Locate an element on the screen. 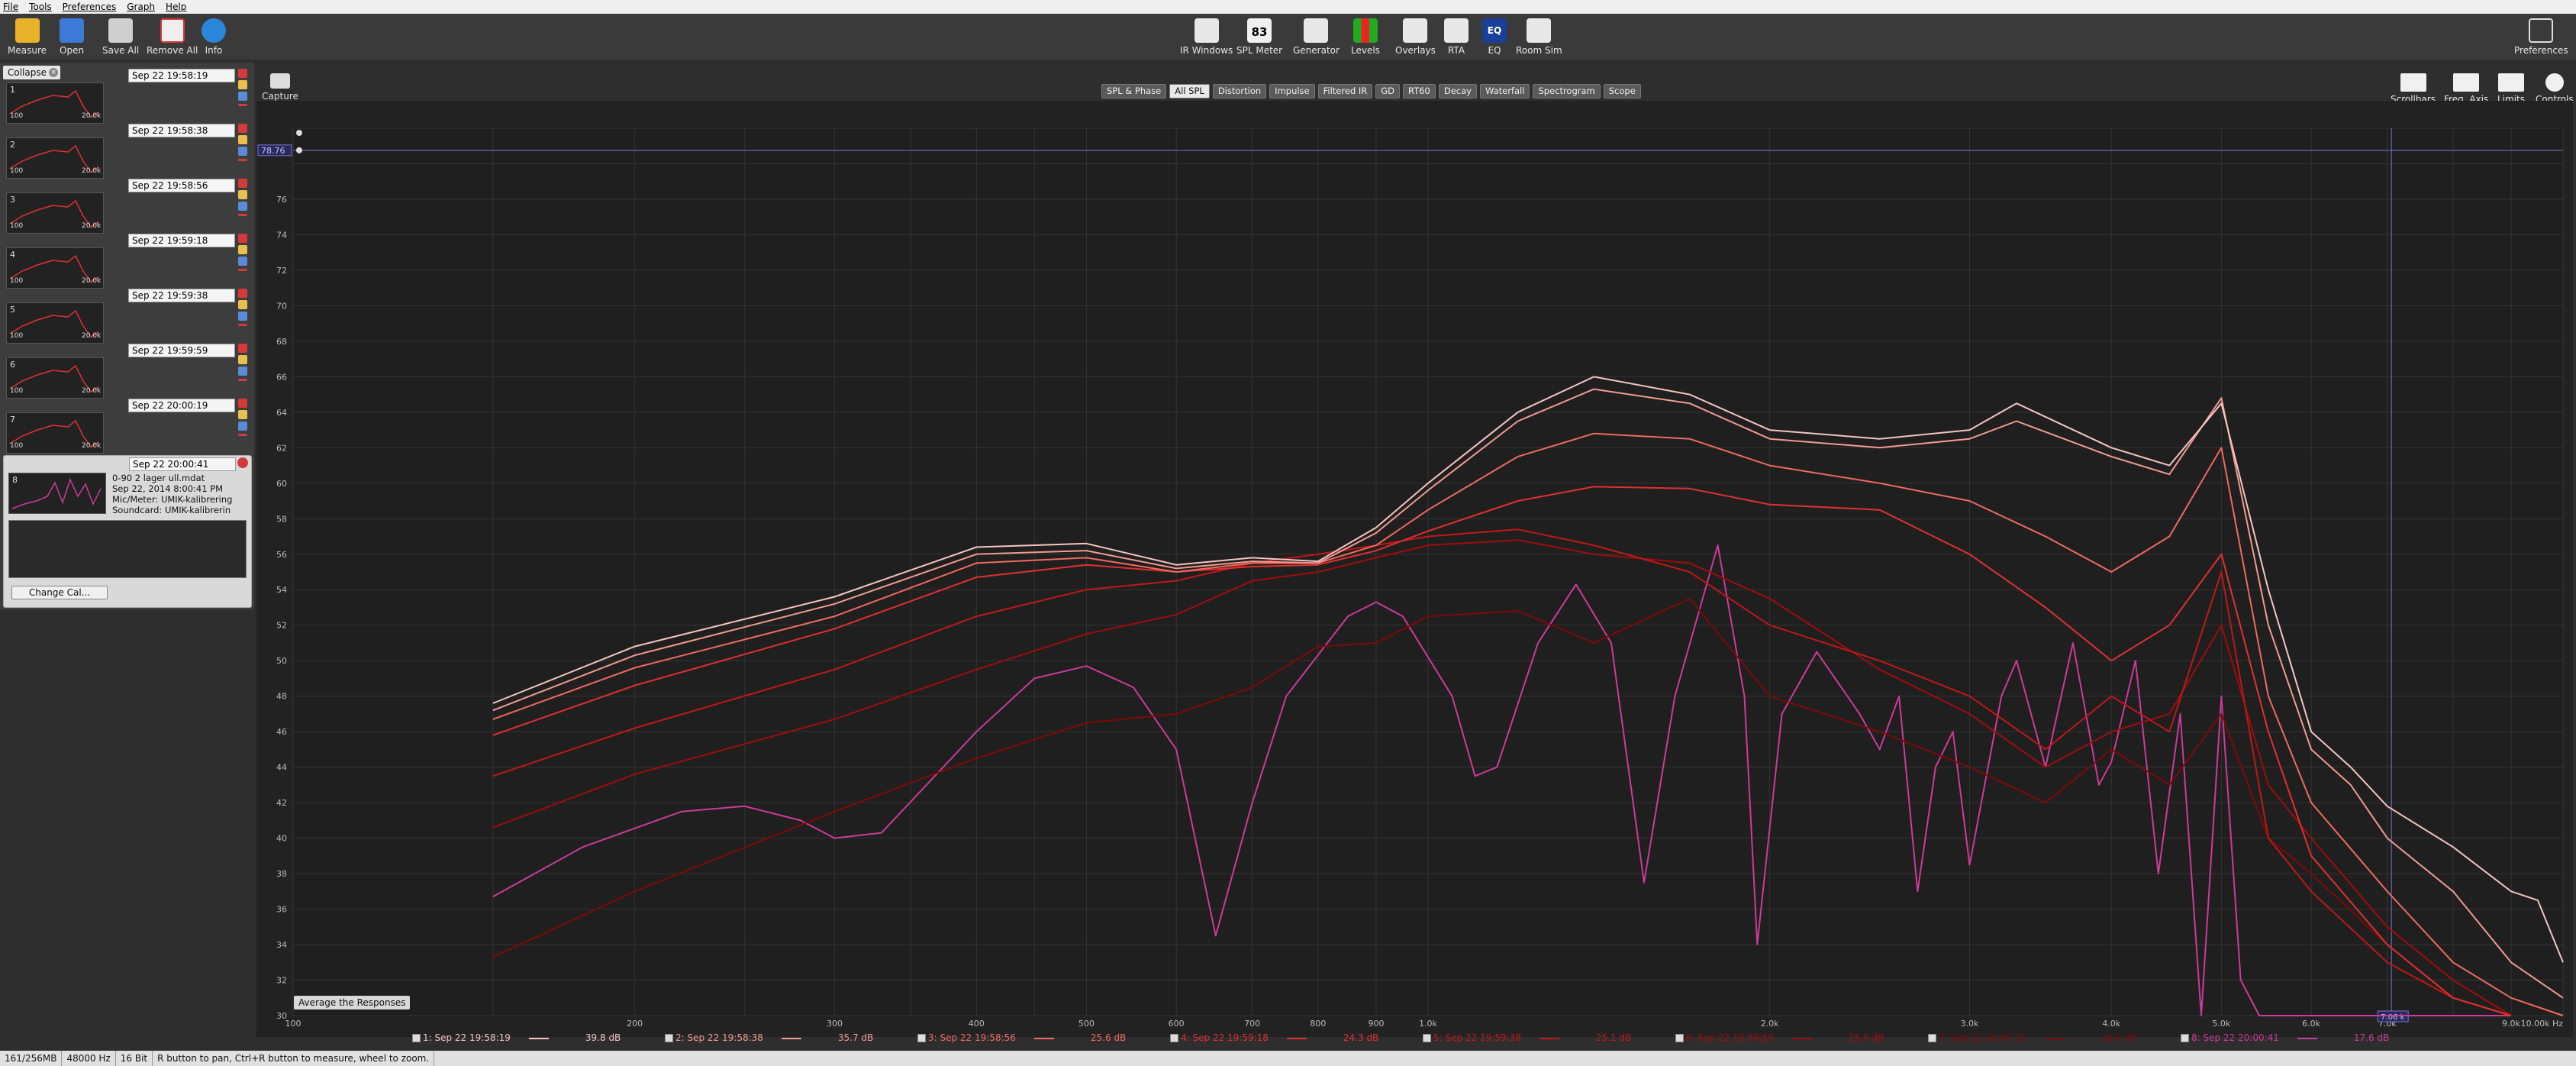 The height and width of the screenshot is (1066, 2576). scrollbars-button: Scrollbars is located at coordinates (2413, 89).